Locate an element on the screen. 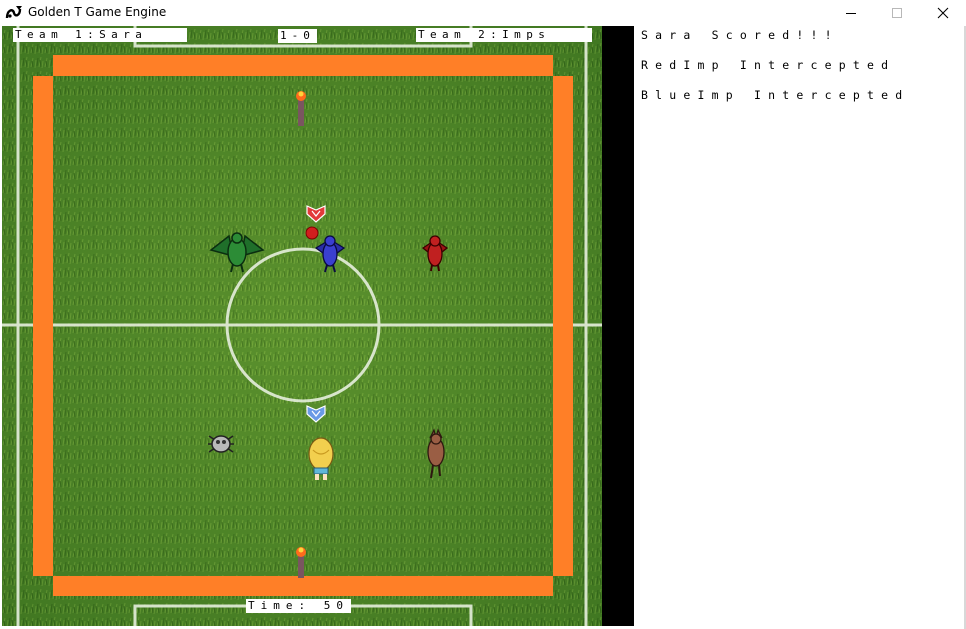  time-display: Time: 50 is located at coordinates (298, 606).